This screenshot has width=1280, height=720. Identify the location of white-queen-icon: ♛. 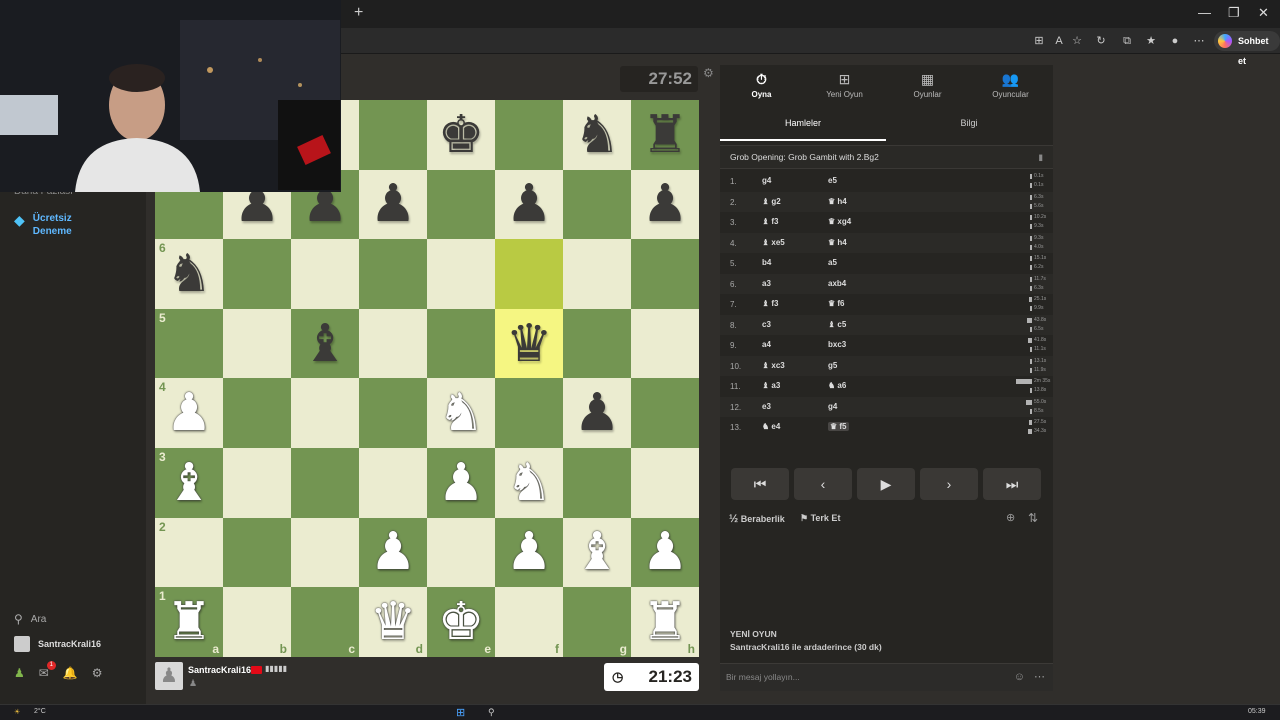
(393, 622).